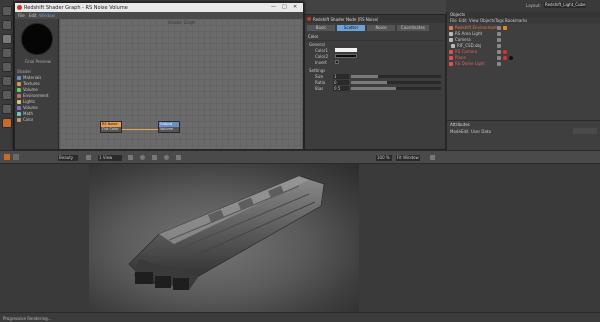  What do you see at coordinates (317, 70) in the screenshot?
I see `group-settings-title: Settings` at bounding box center [317, 70].